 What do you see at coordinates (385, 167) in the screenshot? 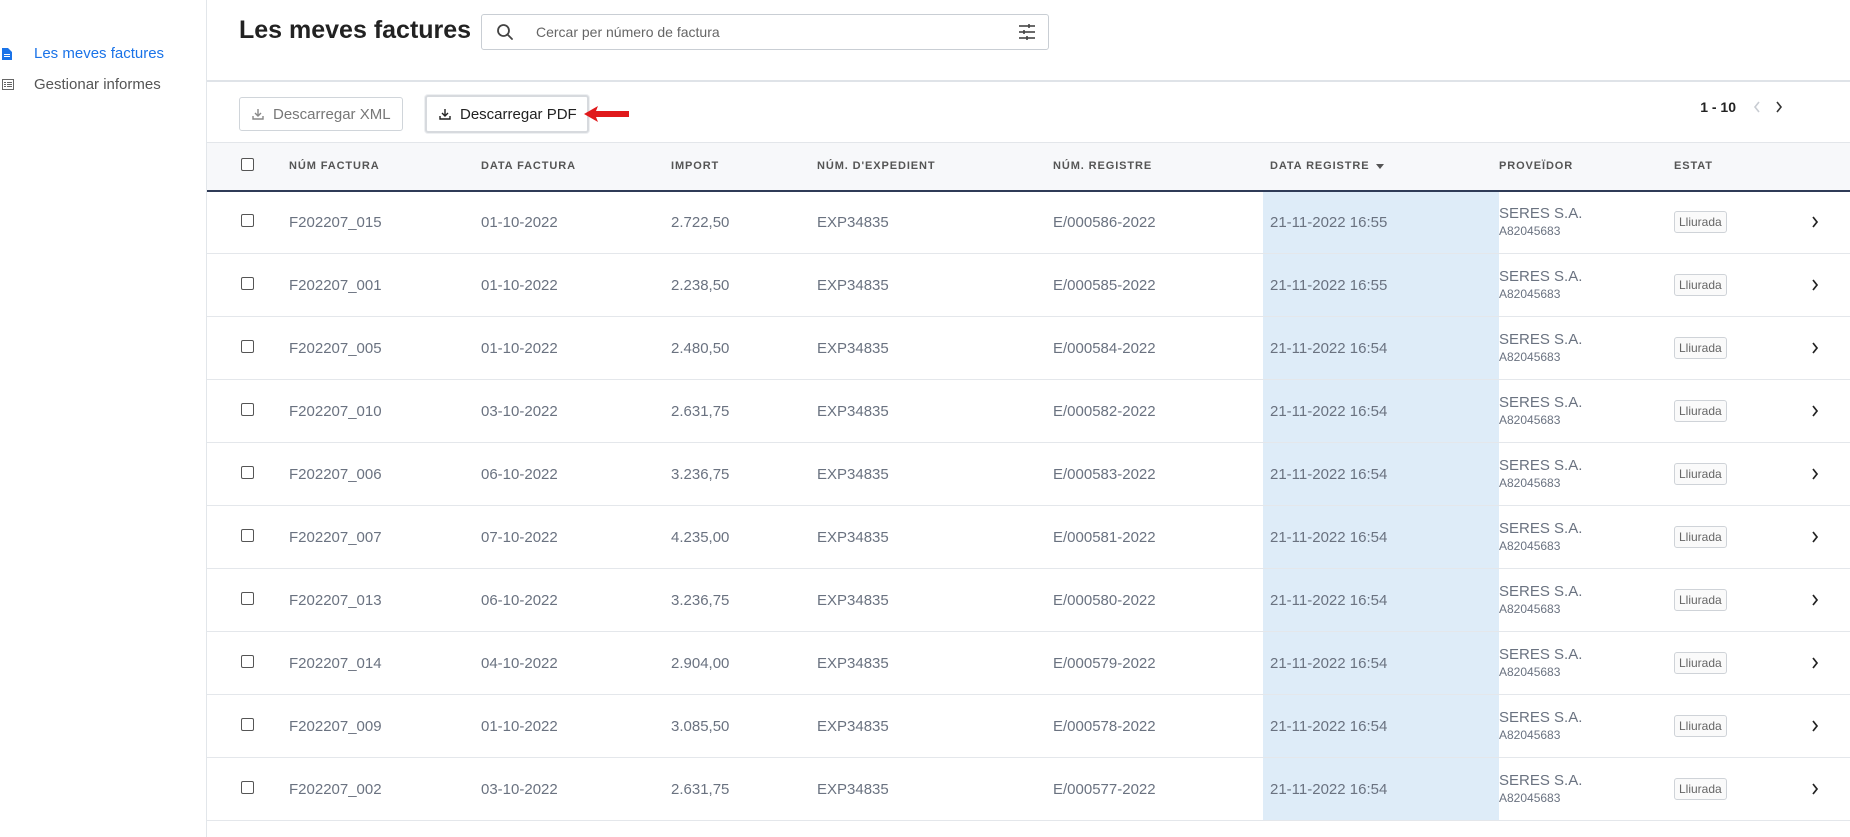
I see `column-header: NÚM FACTURA` at bounding box center [385, 167].